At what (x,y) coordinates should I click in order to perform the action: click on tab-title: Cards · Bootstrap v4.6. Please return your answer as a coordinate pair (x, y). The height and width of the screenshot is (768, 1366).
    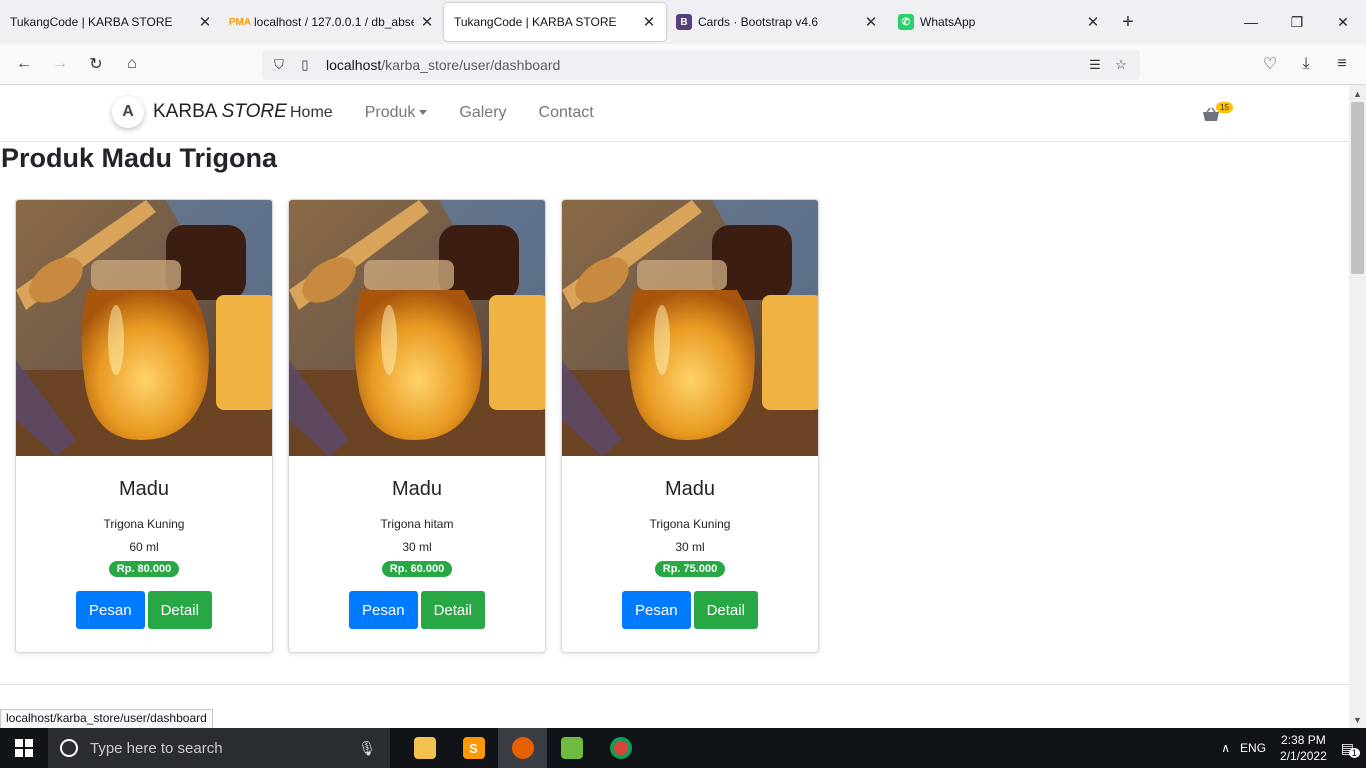
    Looking at the image, I should click on (758, 22).